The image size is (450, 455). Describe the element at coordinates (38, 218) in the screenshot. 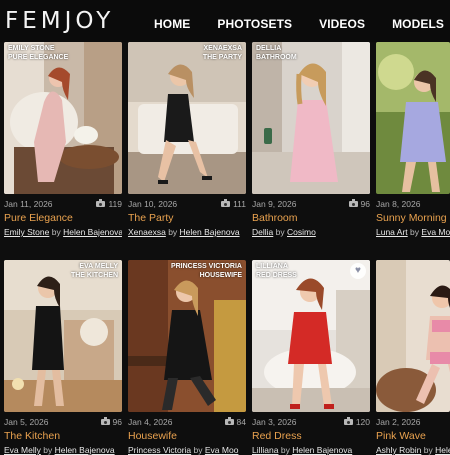

I see `photoset-title: Pure Elegance` at that location.